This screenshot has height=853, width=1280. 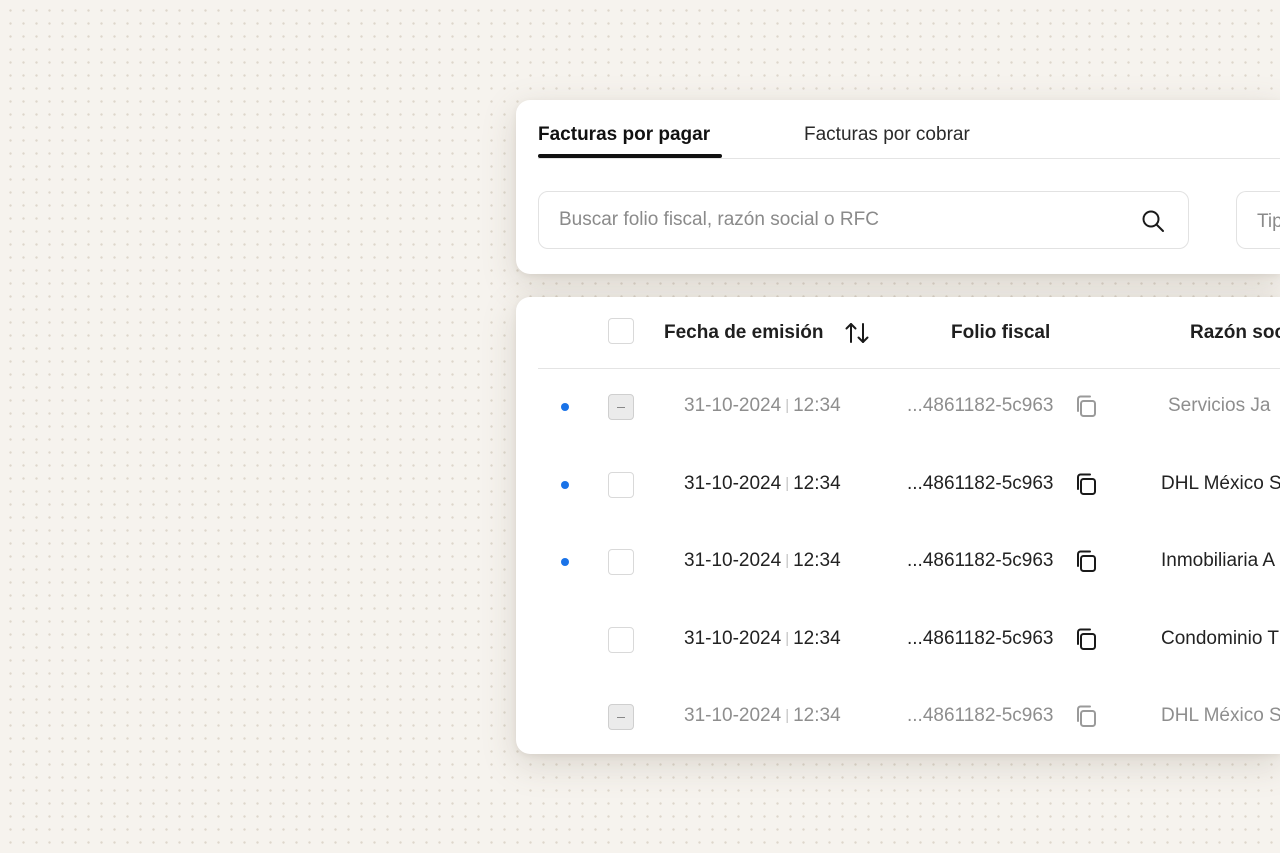 I want to click on type-filter-select: Tip, so click(x=1258, y=220).